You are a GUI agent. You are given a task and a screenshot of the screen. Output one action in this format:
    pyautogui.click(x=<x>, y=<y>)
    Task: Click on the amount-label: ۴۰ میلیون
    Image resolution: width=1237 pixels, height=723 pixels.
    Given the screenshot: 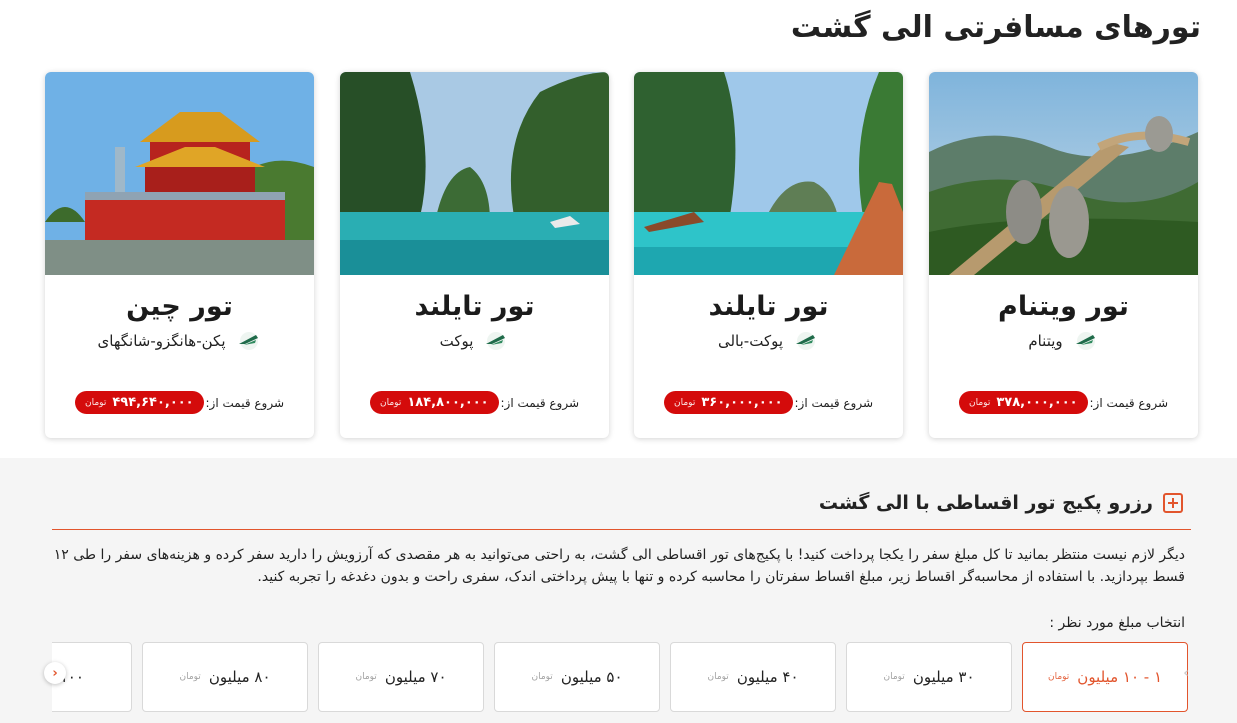 What is the action you would take?
    pyautogui.click(x=767, y=677)
    